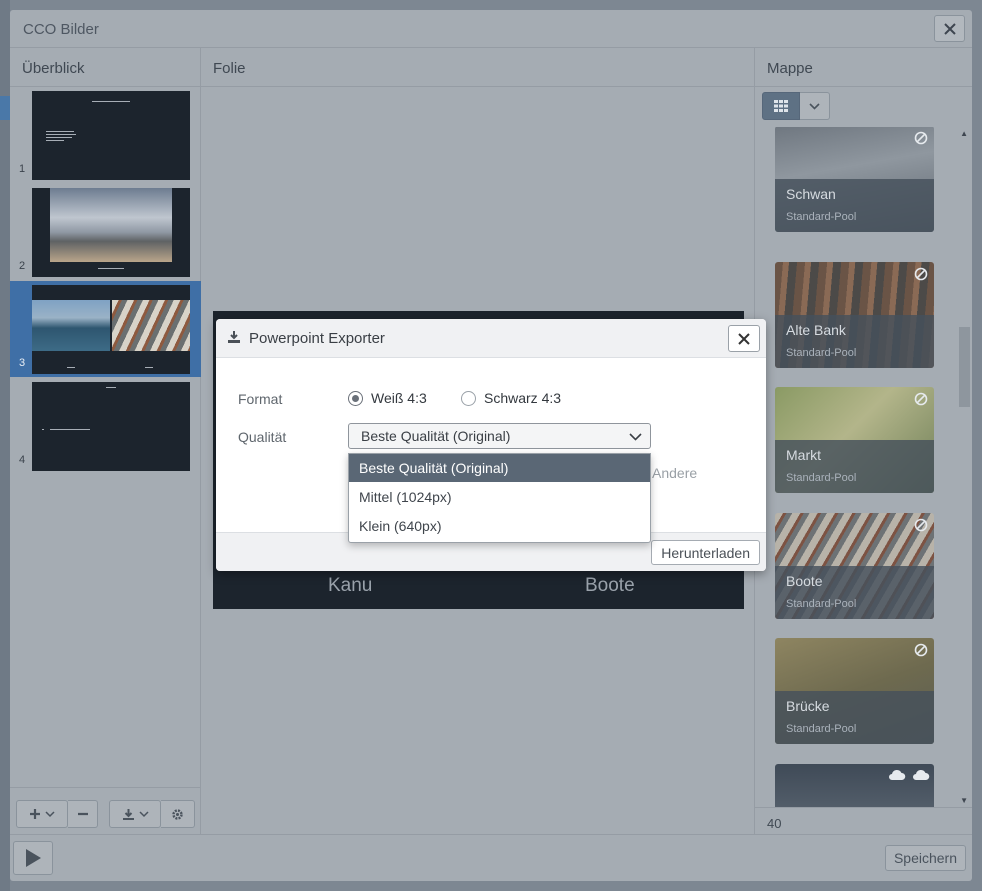 The image size is (982, 891). What do you see at coordinates (105, 67) in the screenshot?
I see `overview-header: Überblick` at bounding box center [105, 67].